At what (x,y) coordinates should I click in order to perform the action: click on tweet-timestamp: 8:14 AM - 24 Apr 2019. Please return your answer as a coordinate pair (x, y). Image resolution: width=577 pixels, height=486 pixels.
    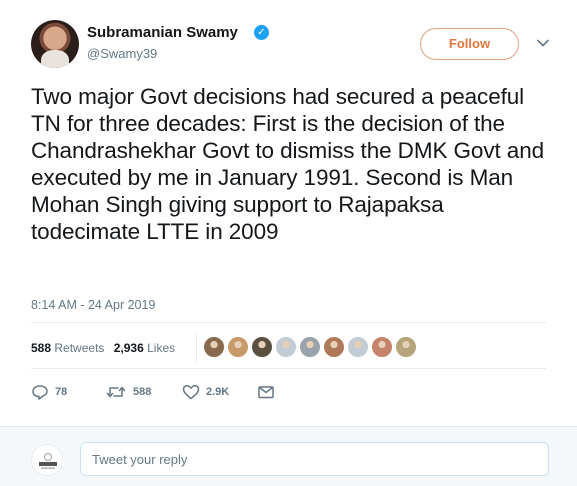
    Looking at the image, I should click on (93, 305).